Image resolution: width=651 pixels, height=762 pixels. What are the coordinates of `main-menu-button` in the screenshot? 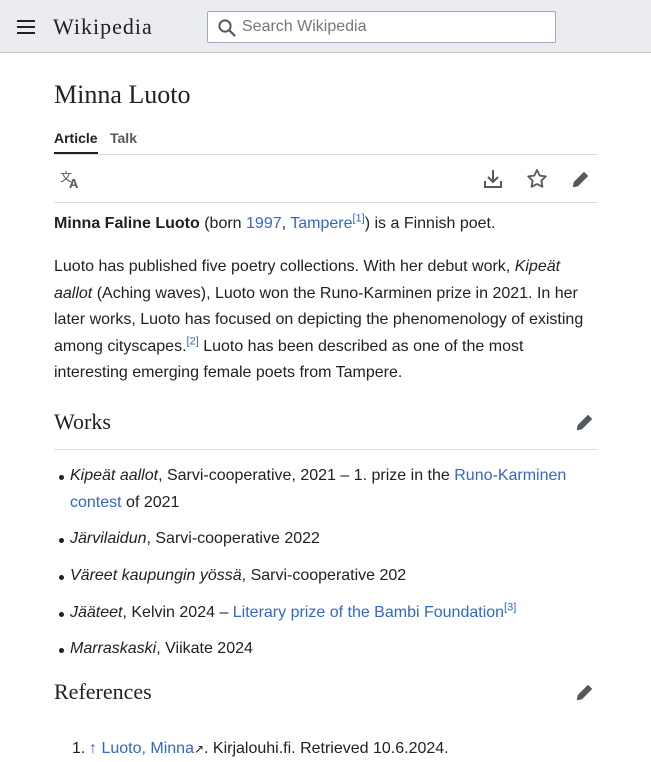 It's located at (26, 27).